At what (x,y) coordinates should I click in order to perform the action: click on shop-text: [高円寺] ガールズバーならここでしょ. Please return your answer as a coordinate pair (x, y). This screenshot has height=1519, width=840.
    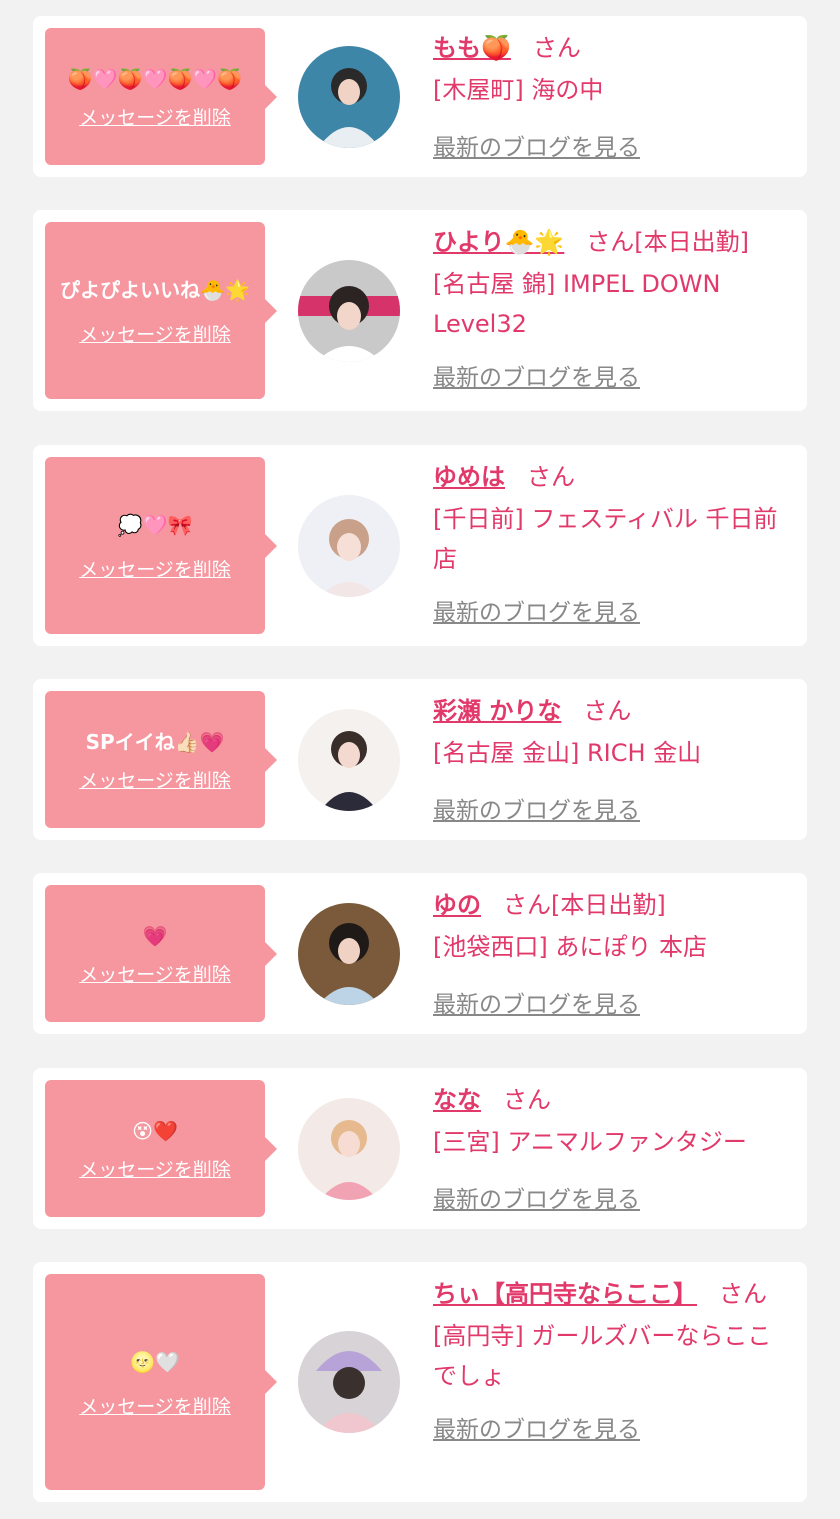
    Looking at the image, I should click on (602, 1356).